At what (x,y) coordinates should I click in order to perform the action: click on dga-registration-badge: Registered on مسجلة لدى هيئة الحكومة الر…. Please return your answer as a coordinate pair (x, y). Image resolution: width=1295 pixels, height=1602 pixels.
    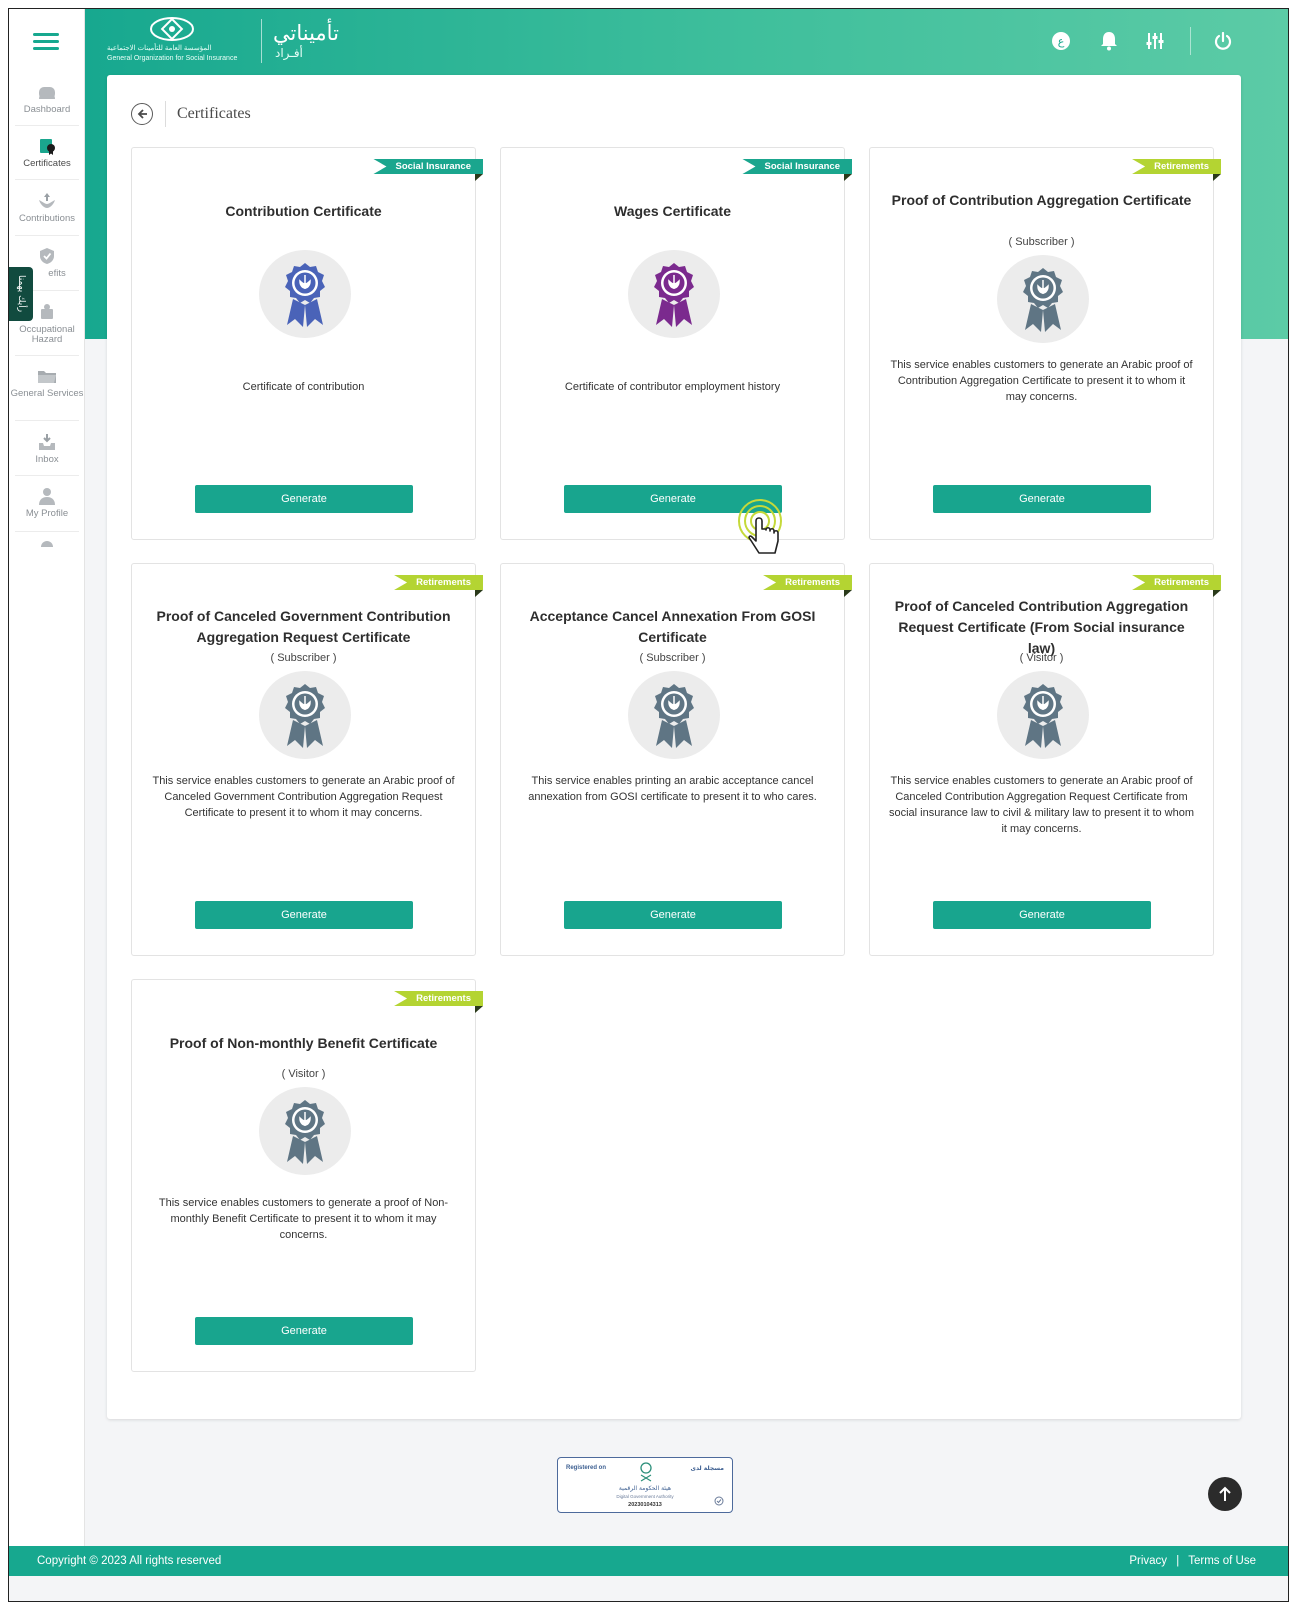
    Looking at the image, I should click on (645, 1485).